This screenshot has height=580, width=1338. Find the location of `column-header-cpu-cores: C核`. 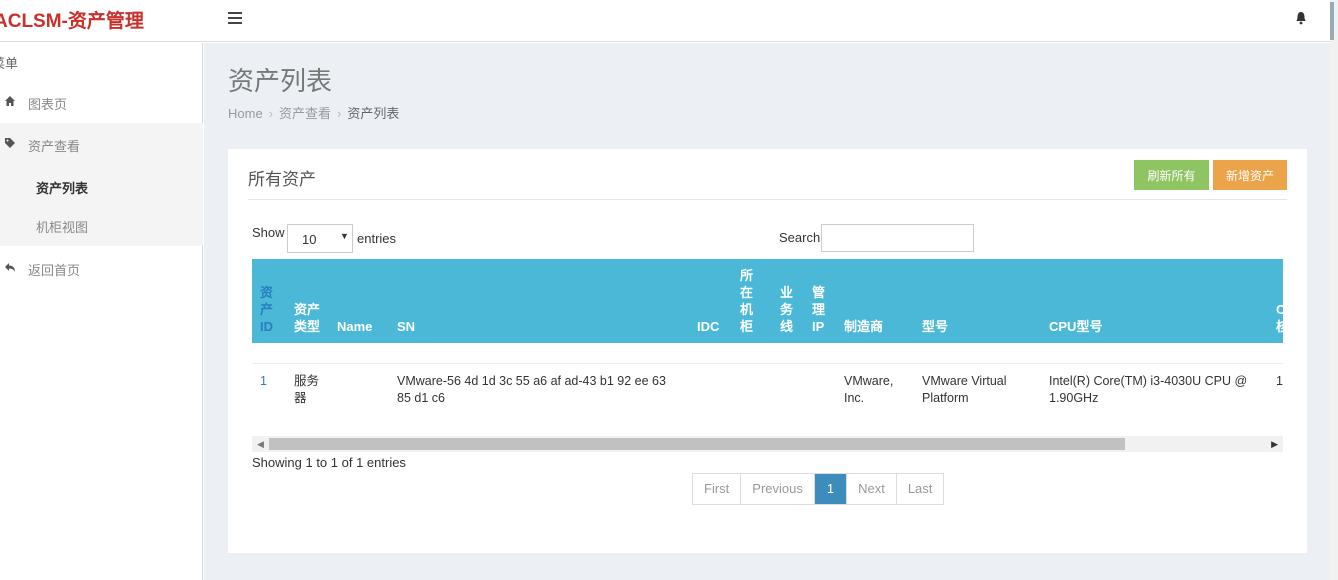

column-header-cpu-cores: C核 is located at coordinates (1279, 318).